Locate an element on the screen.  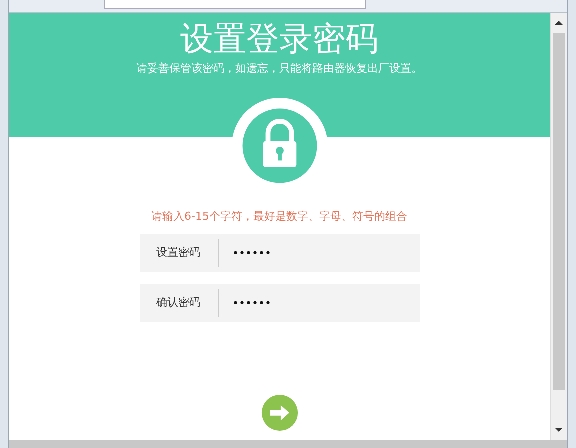
address-bar is located at coordinates (235, 4).